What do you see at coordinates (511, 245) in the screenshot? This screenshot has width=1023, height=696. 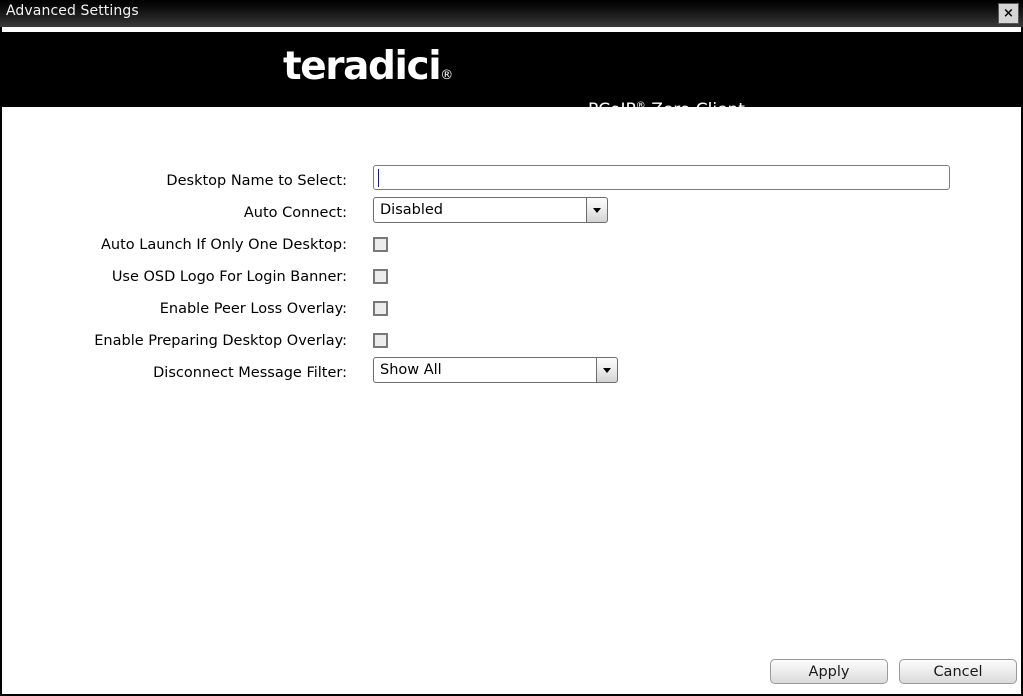 I see `form-row-auto-launch-if-only-one-desktop: Auto Launch If Only One Desktop:` at bounding box center [511, 245].